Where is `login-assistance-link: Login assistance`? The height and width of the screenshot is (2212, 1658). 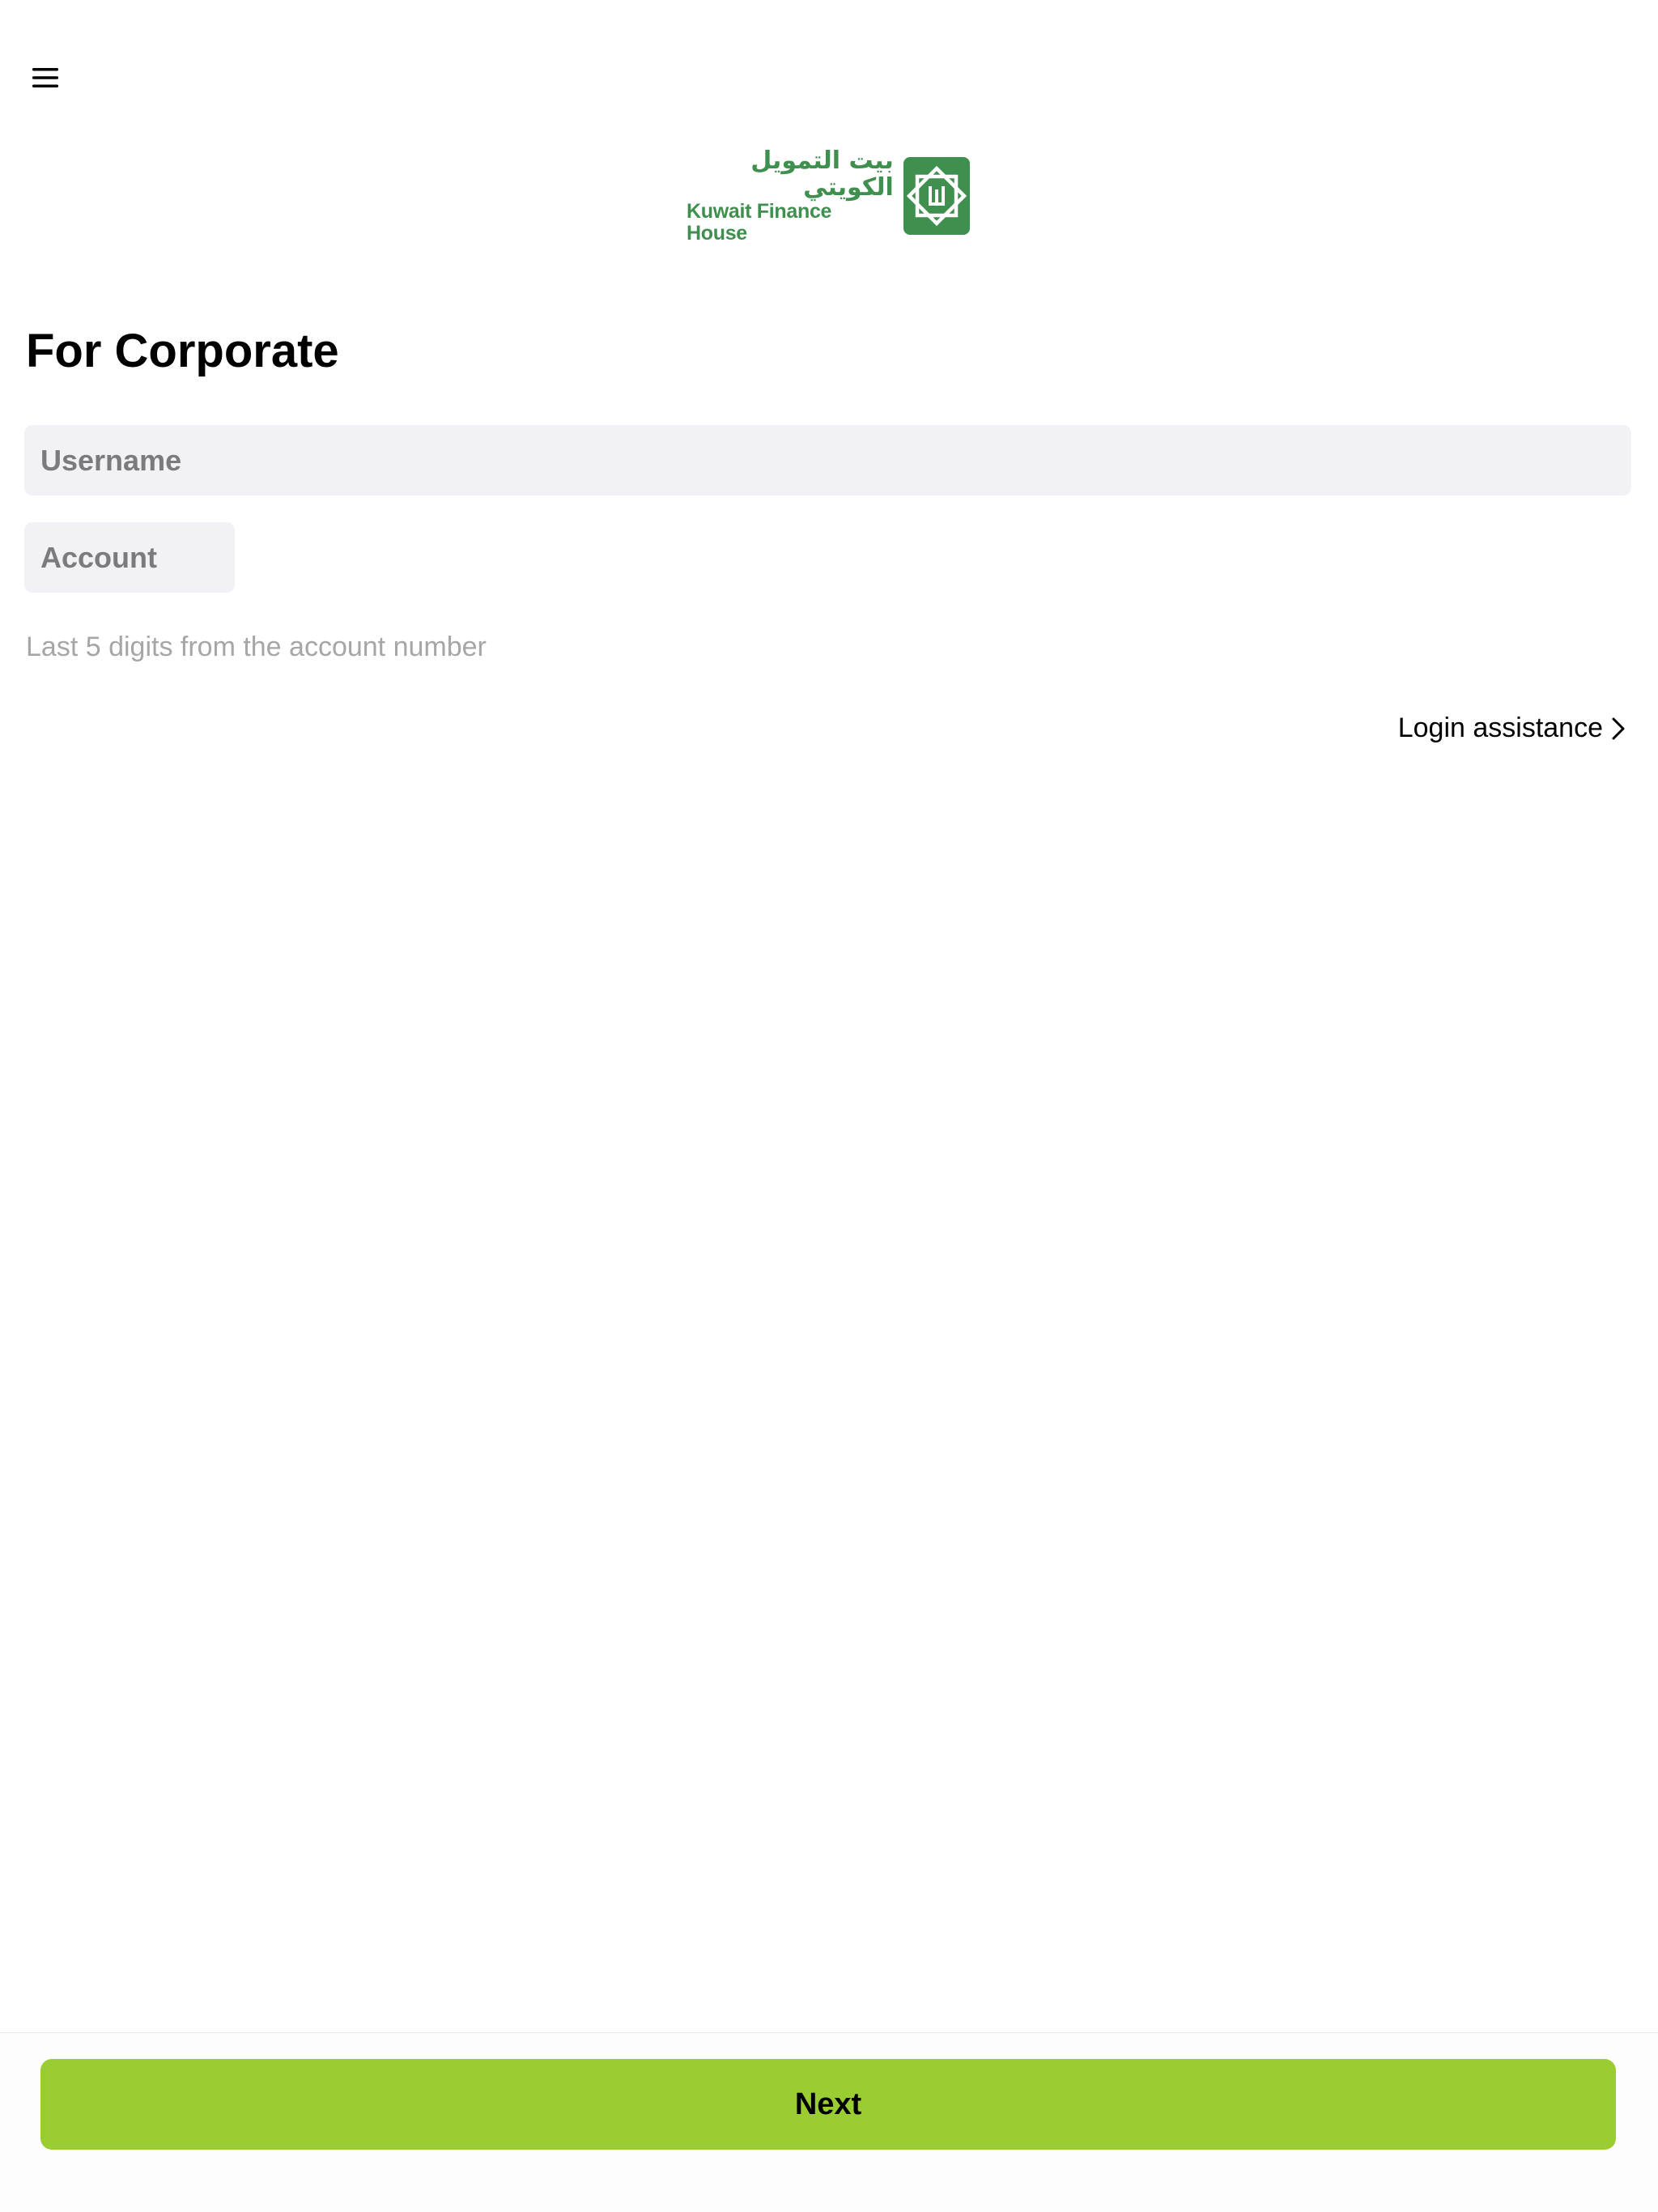 login-assistance-link: Login assistance is located at coordinates (1512, 728).